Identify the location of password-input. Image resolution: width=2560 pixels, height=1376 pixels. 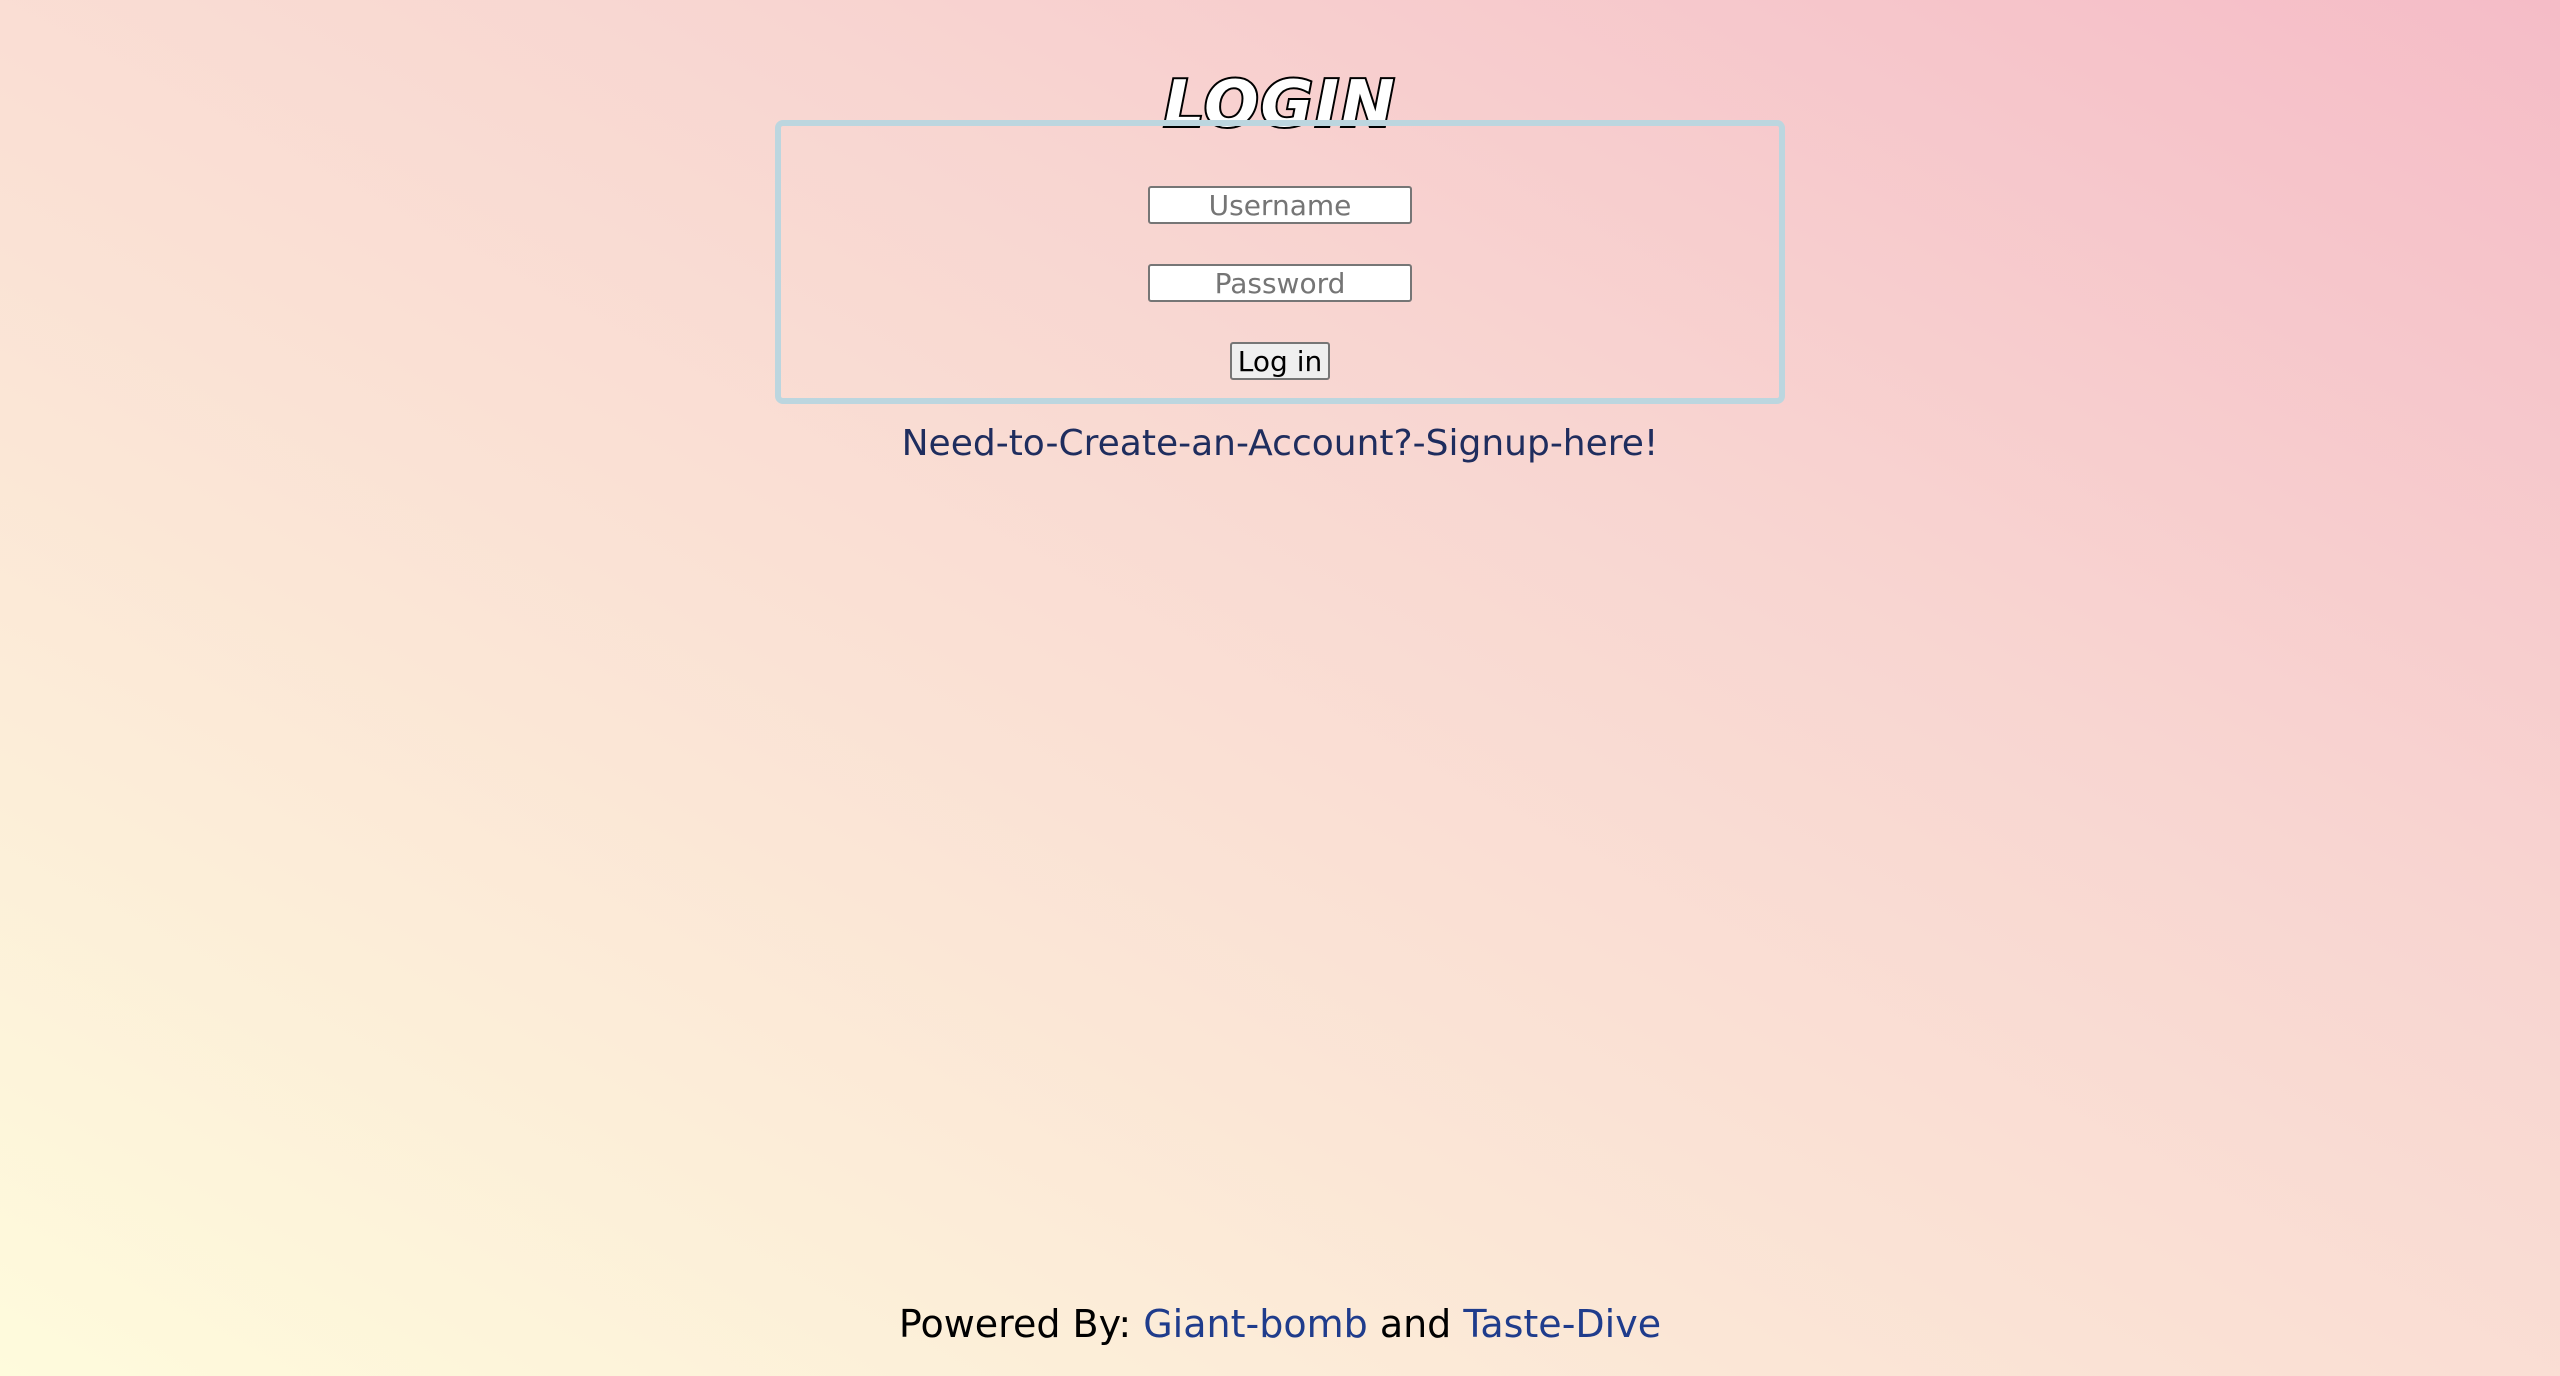
(1280, 283).